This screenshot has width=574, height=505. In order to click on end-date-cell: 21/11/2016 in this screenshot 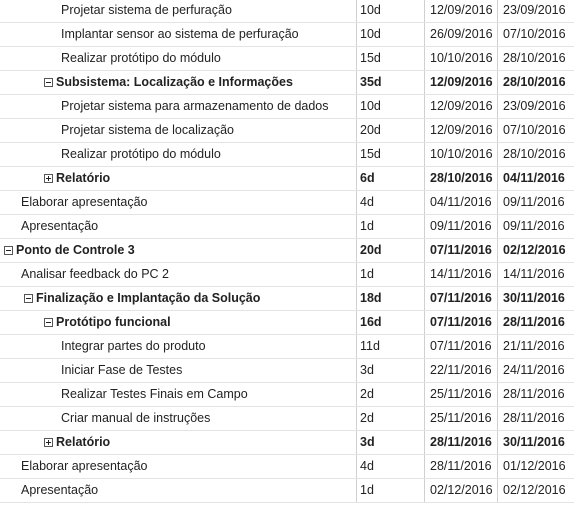, I will do `click(536, 346)`.